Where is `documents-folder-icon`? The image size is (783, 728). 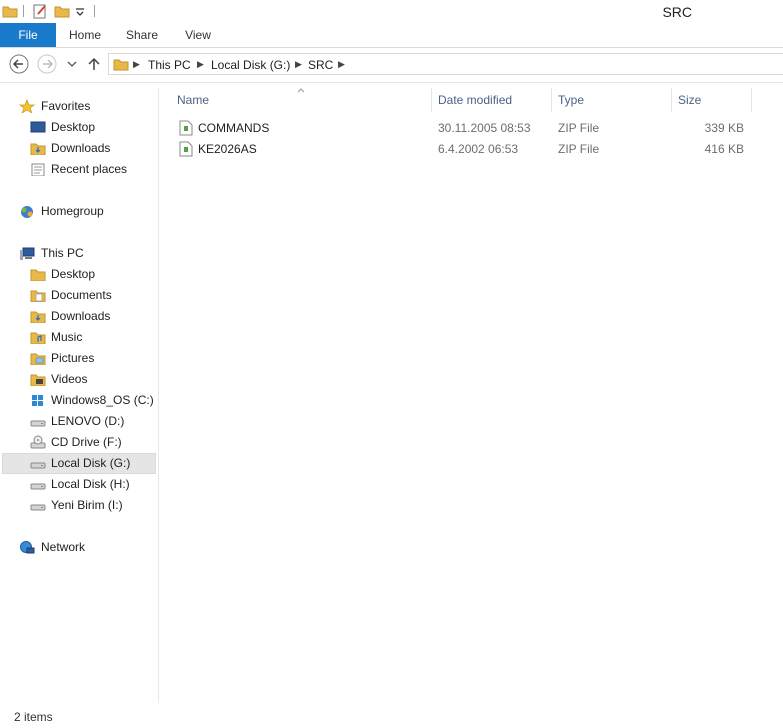
documents-folder-icon is located at coordinates (38, 296).